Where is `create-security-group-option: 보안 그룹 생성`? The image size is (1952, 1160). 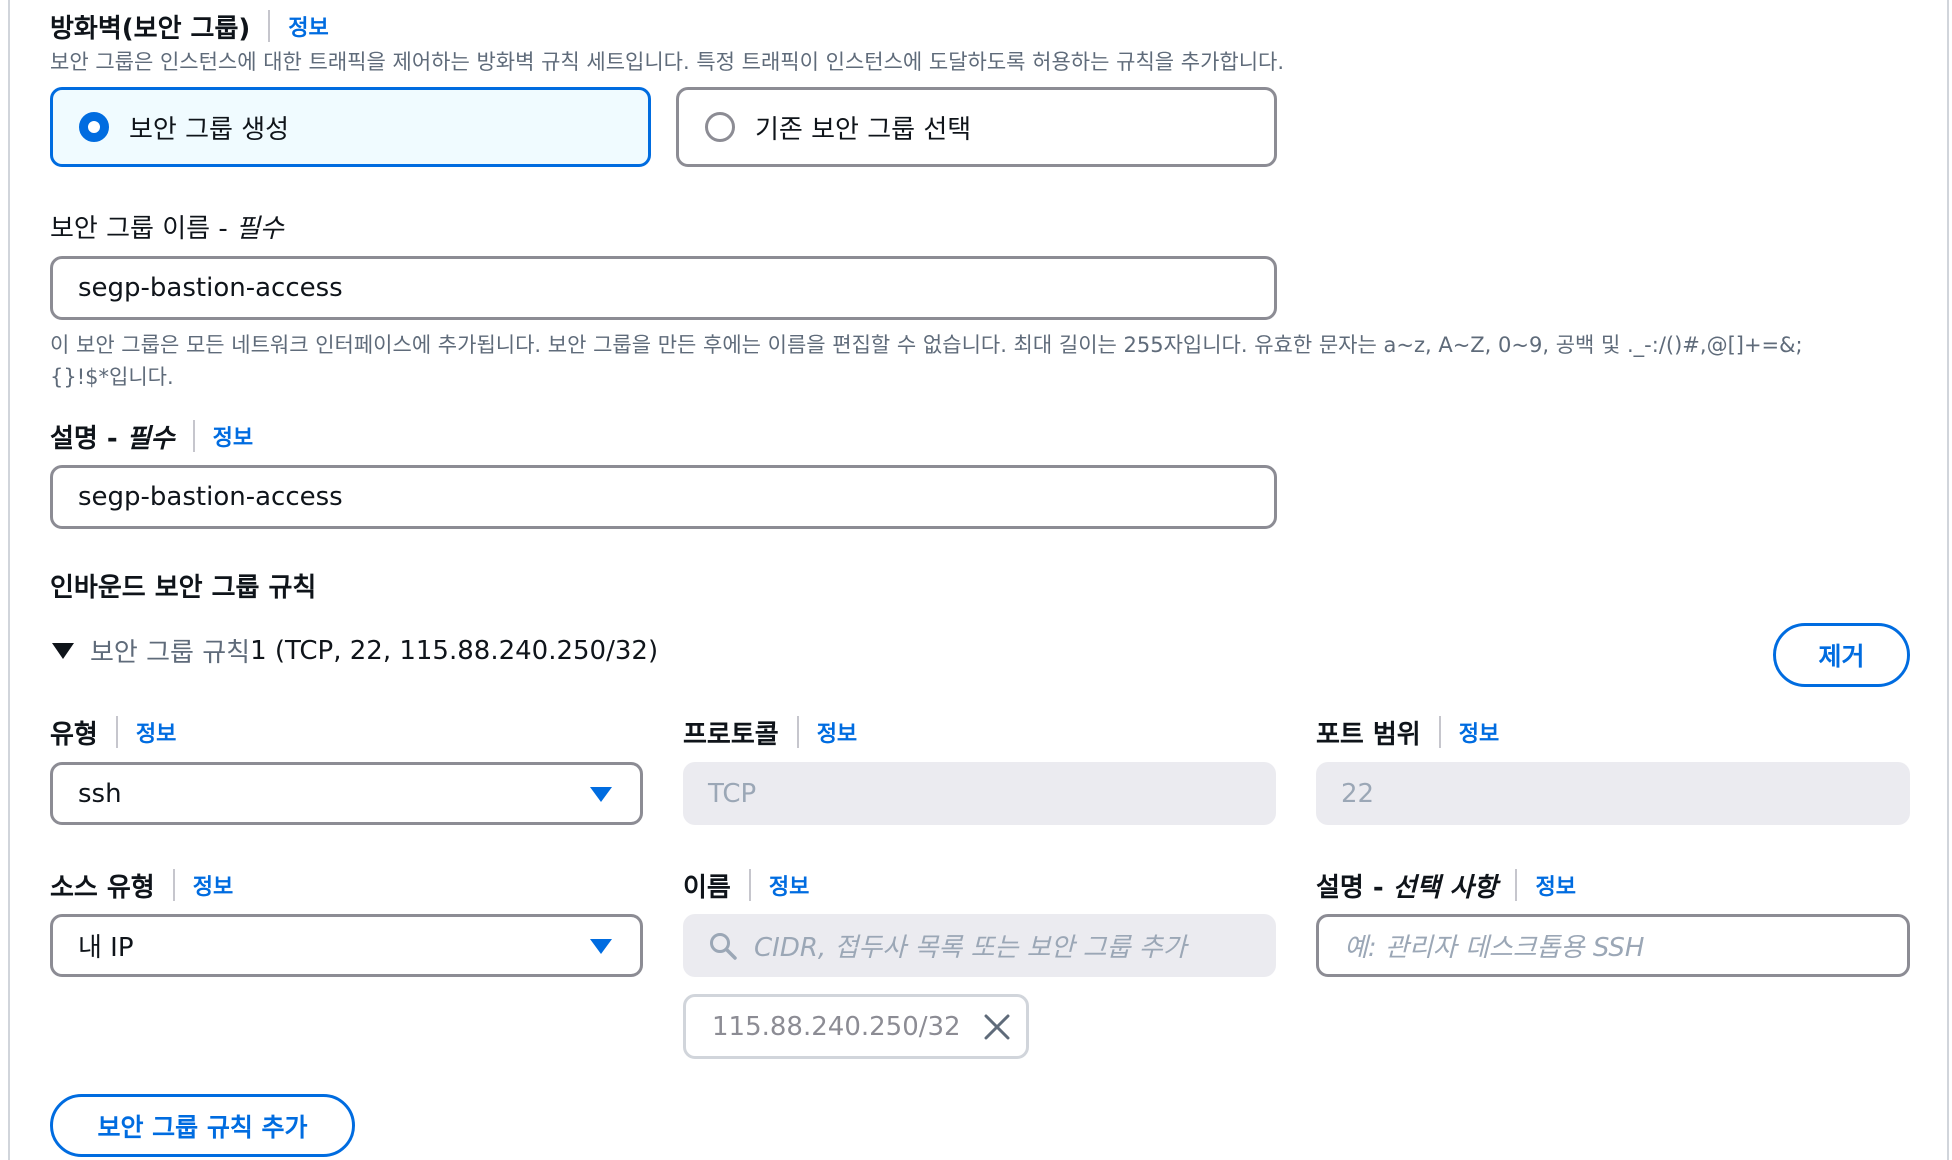 create-security-group-option: 보안 그룹 생성 is located at coordinates (350, 127).